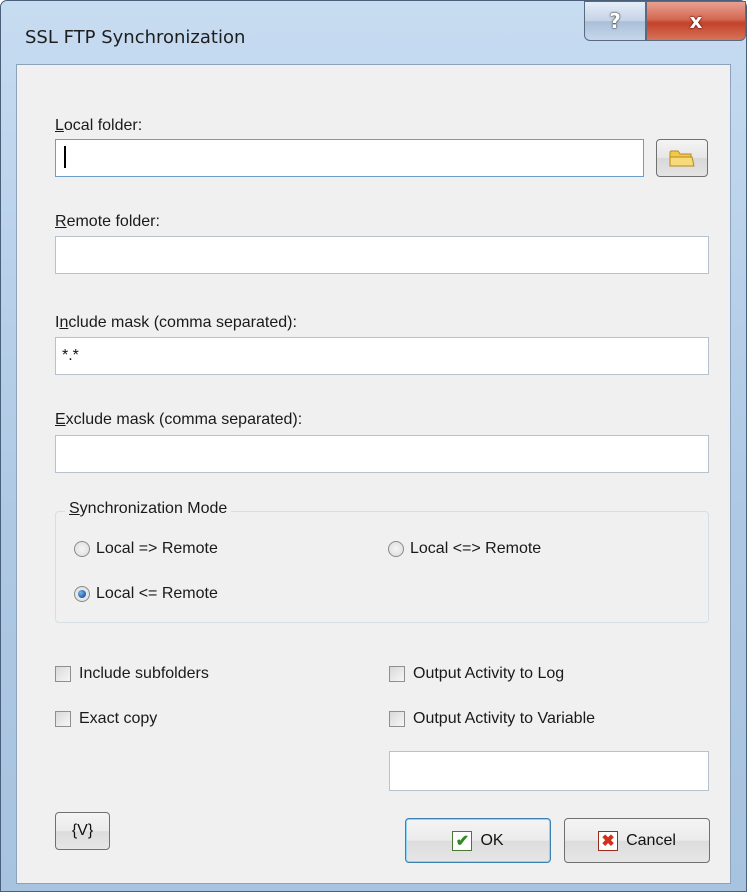  I want to click on folder-icon, so click(682, 158).